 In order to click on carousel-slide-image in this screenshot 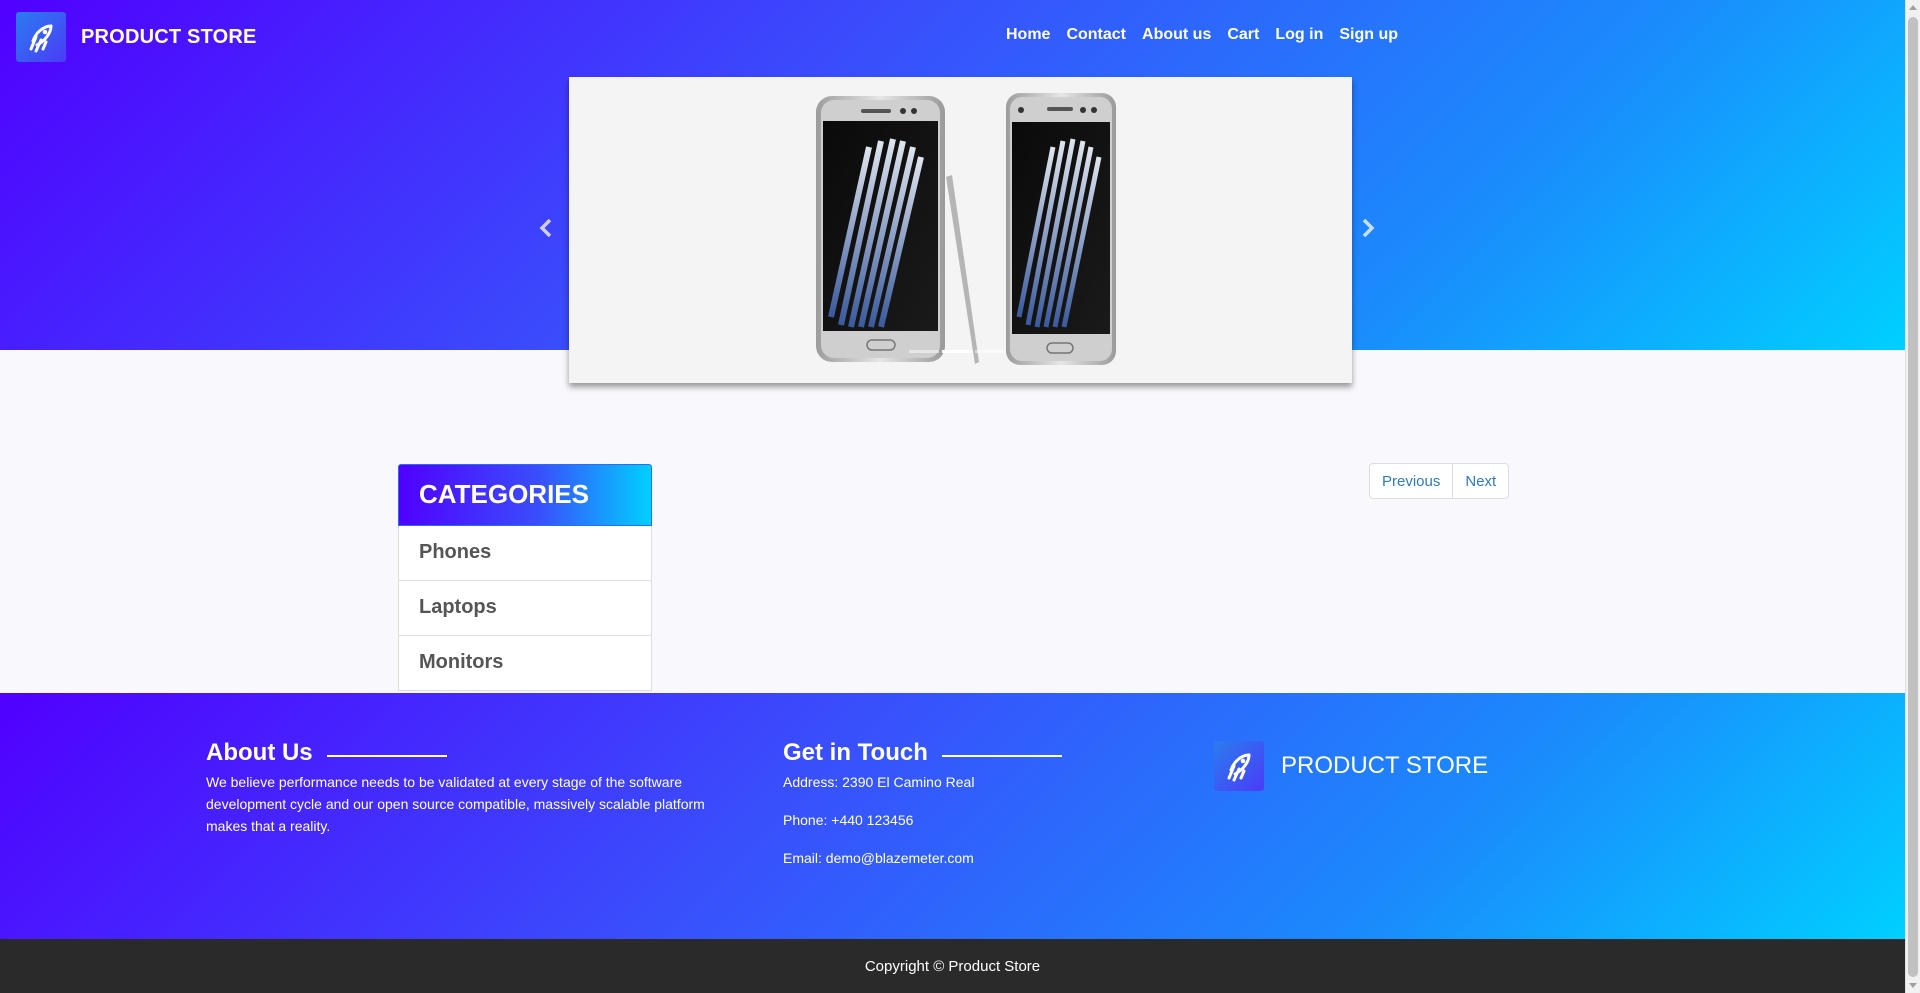, I will do `click(966, 229)`.